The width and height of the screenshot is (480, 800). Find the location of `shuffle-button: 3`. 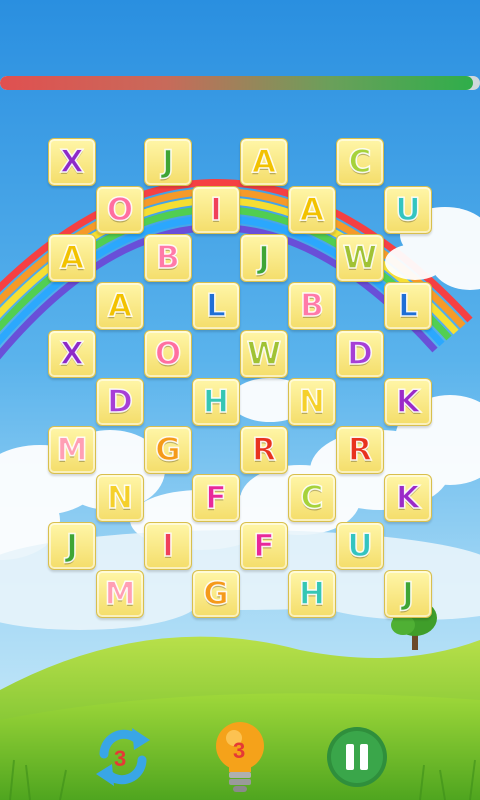

shuffle-button: 3 is located at coordinates (123, 757).